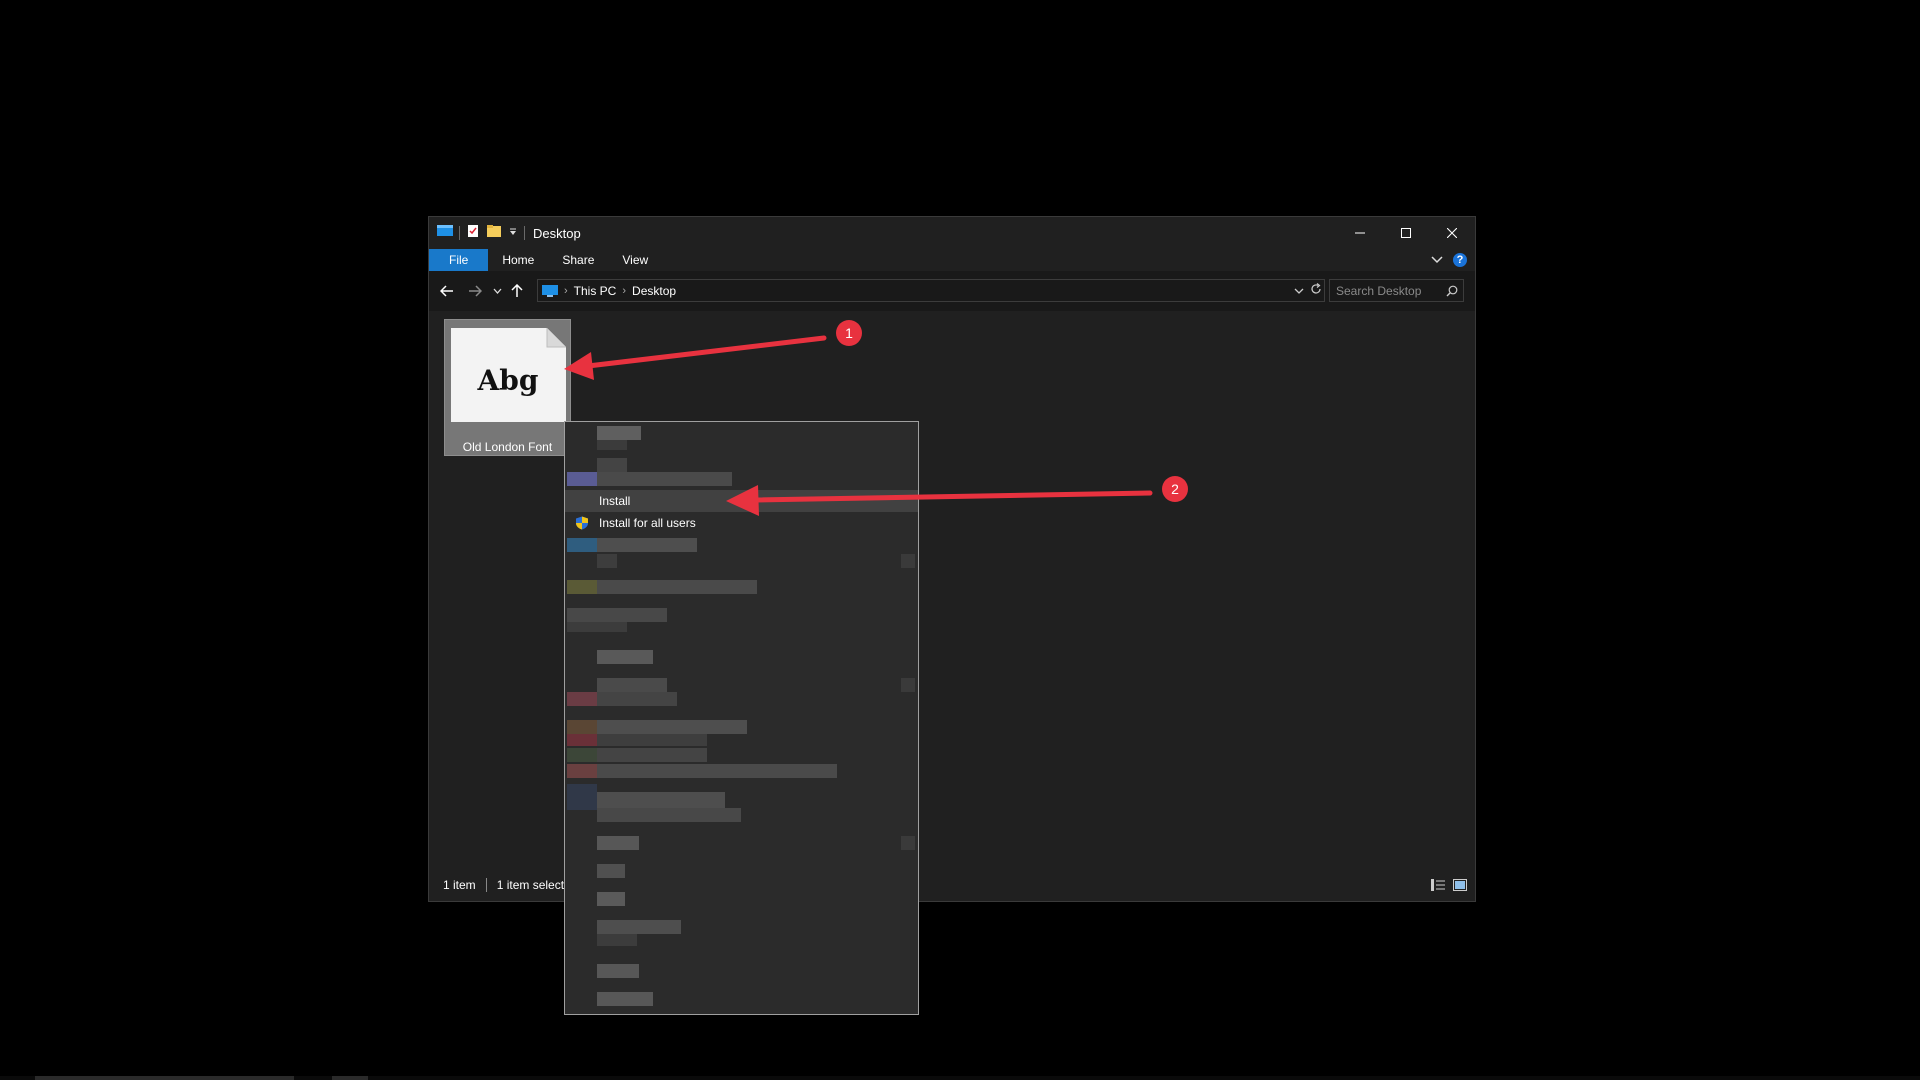 This screenshot has height=1080, width=1920. I want to click on close-button, so click(1452, 233).